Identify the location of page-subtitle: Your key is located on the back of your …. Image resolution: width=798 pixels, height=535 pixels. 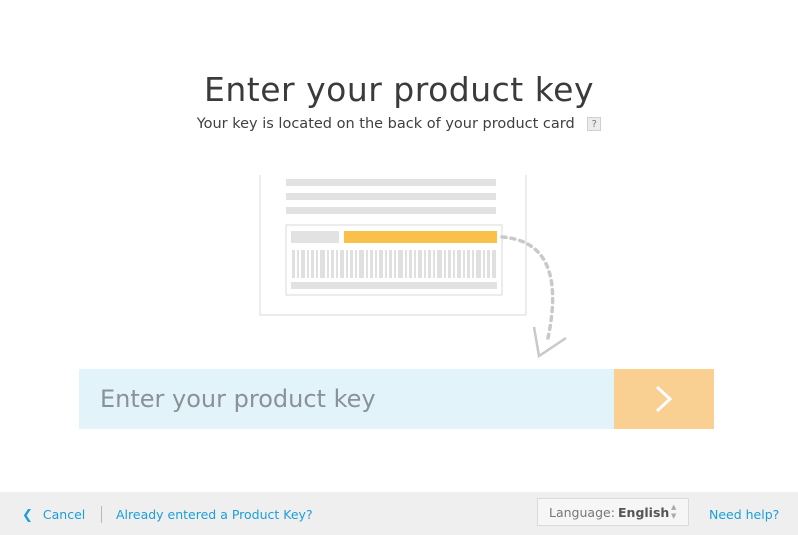
(385, 124).